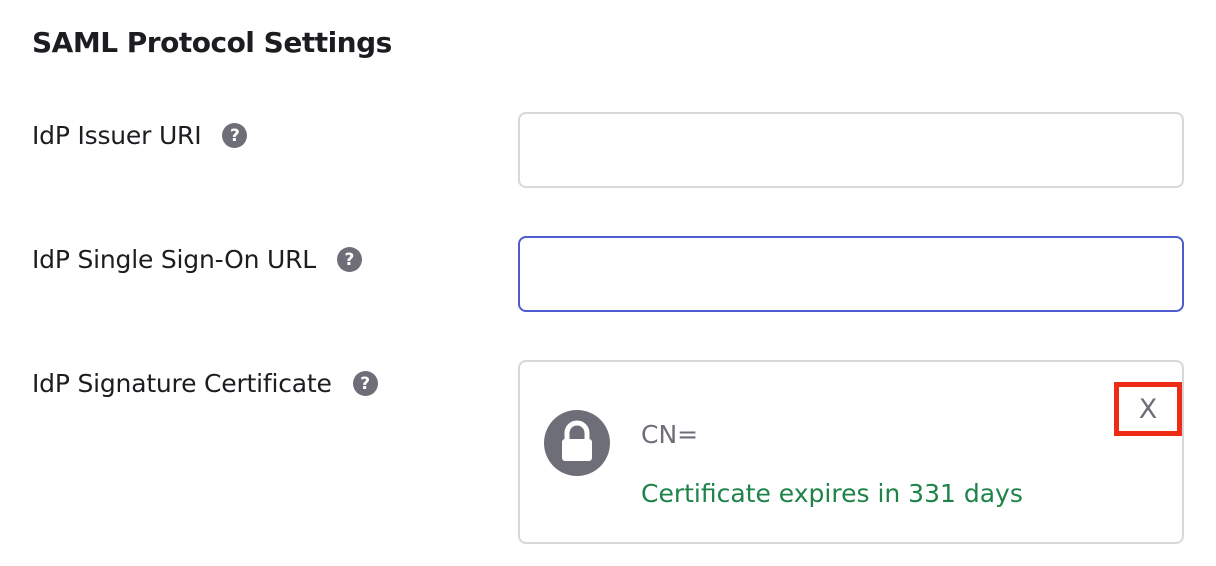  Describe the element at coordinates (212, 42) in the screenshot. I see `section-title: SAML Protocol Settings` at that location.